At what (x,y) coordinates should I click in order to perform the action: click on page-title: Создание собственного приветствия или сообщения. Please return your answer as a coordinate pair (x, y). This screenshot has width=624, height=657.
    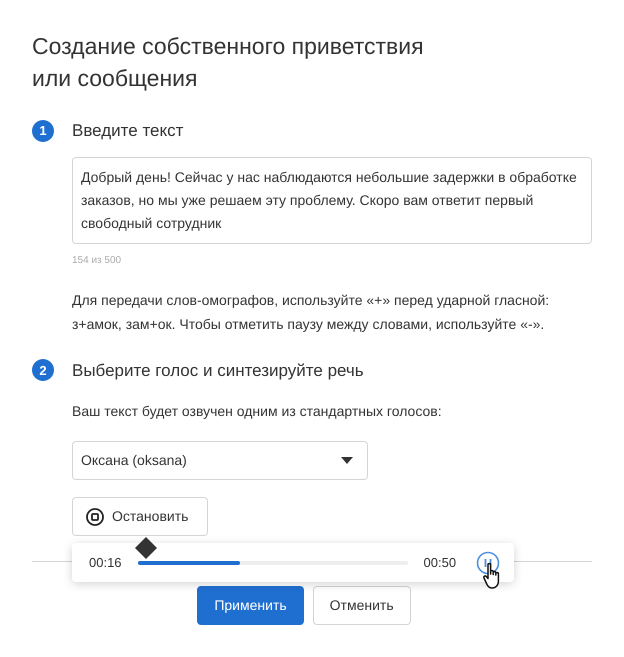
    Looking at the image, I should click on (228, 62).